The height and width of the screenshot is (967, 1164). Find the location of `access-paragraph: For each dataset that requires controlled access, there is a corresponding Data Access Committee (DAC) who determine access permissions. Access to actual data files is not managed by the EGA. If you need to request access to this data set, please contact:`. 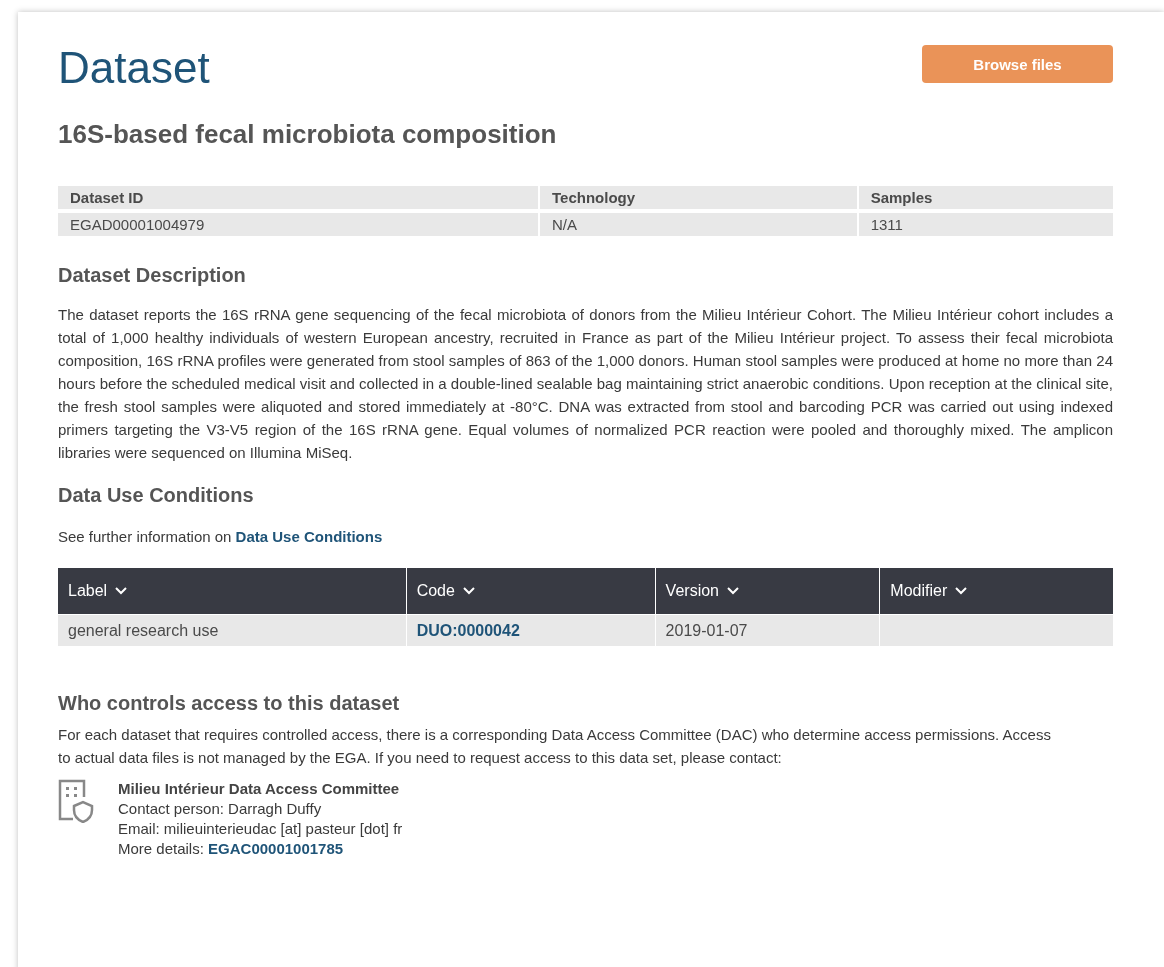

access-paragraph: For each dataset that requires controlled access, there is a corresponding Data Access Committee (DAC) who determine access permissions. Access to actual data files is not managed by the EGA. If you need to request access to this data set, please contact: is located at coordinates (555, 746).